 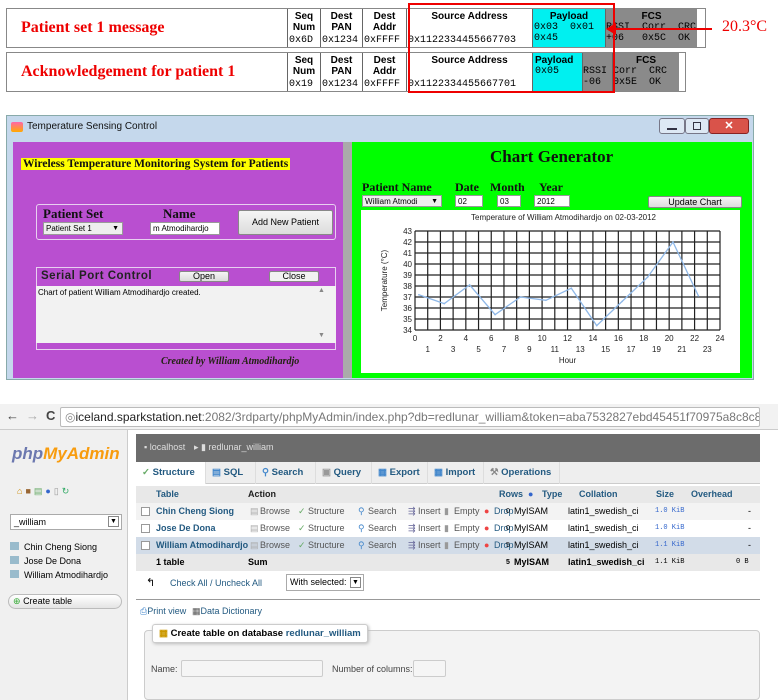 I want to click on open-button: Open, so click(x=204, y=276).